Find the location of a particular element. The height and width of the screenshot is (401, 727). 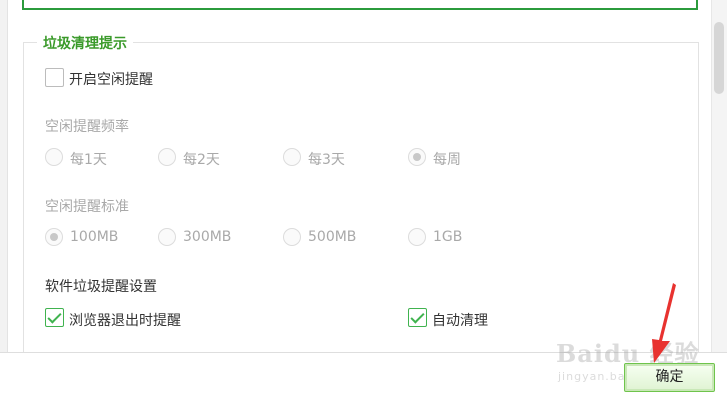

threshold-radio-100mb is located at coordinates (54, 237).